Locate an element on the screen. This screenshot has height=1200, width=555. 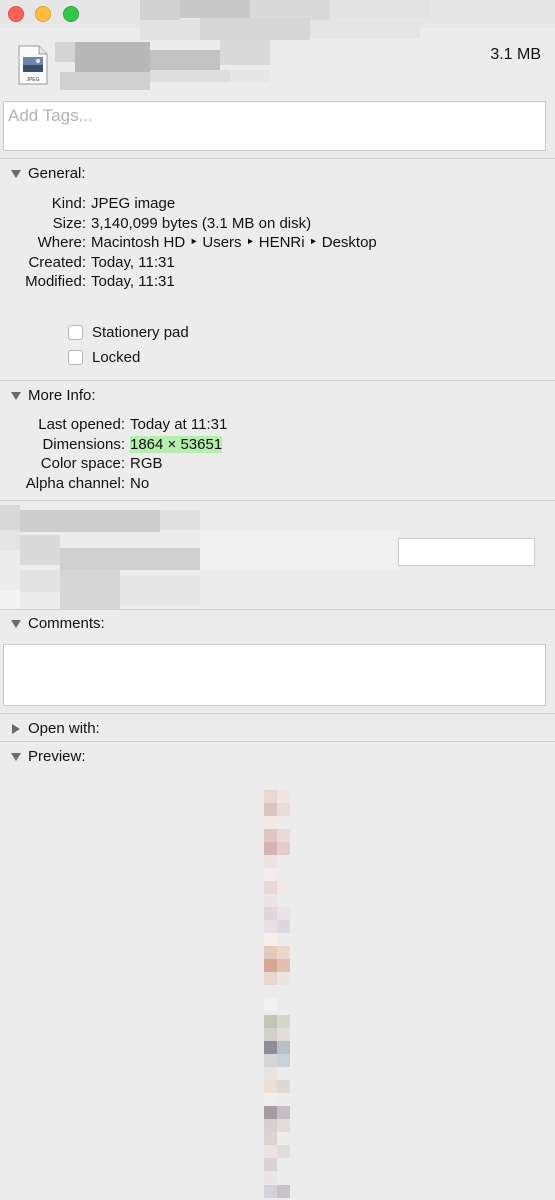
stationery-pad-box is located at coordinates (75, 332).